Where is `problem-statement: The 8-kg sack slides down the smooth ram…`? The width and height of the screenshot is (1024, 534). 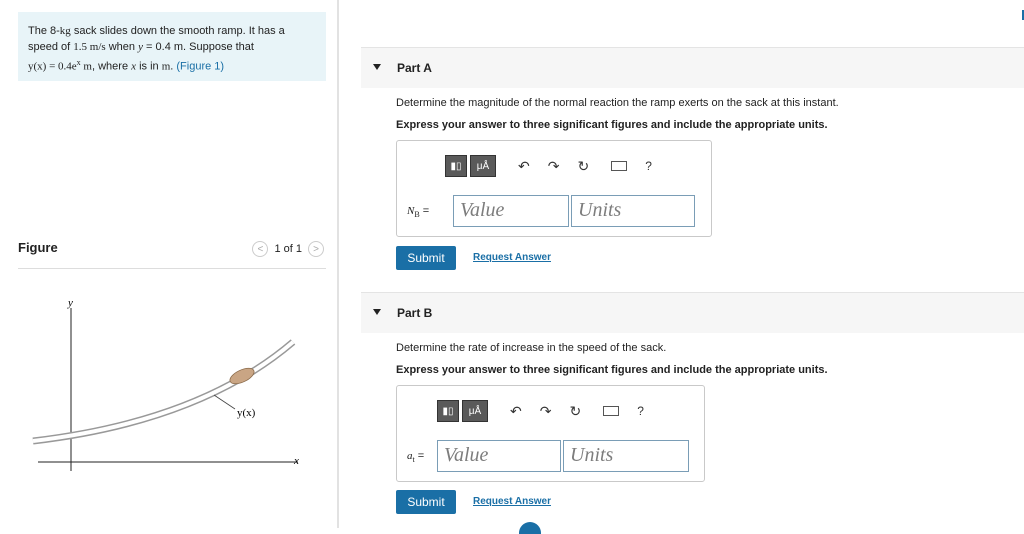
problem-statement: The 8-kg sack slides down the smooth ram… is located at coordinates (172, 46).